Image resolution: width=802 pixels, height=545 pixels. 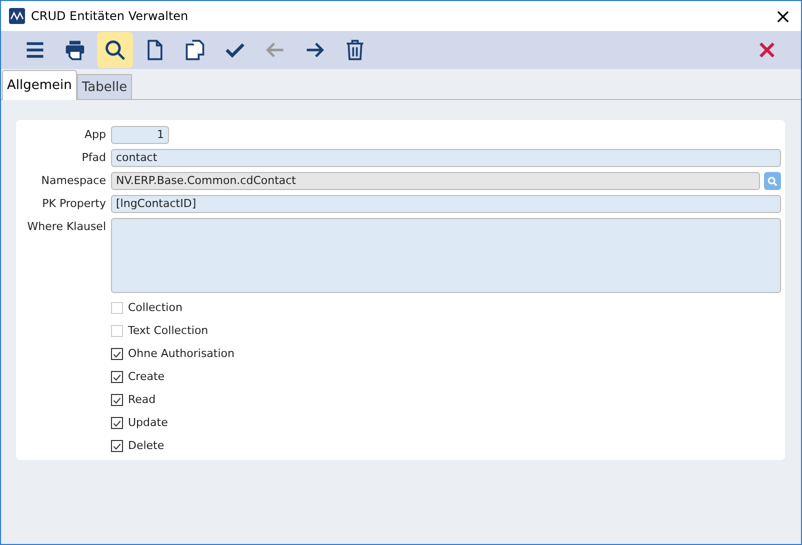 I want to click on tab: Tabelle, so click(x=104, y=86).